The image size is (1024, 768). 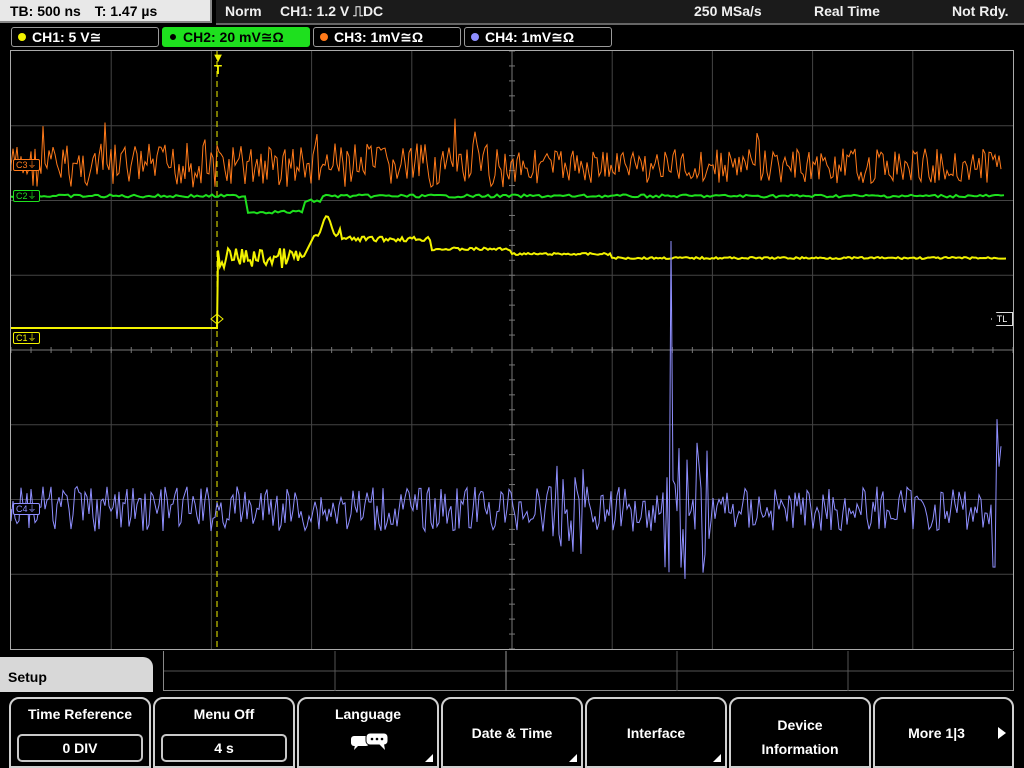 I want to click on channel-3-label: CH3: 1mV≅Ω, so click(x=379, y=37).